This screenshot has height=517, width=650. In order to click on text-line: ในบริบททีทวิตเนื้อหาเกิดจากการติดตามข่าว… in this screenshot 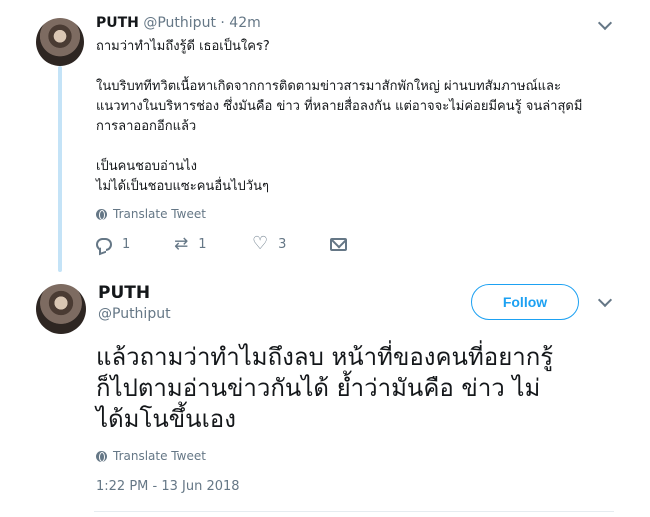, I will do `click(328, 86)`.